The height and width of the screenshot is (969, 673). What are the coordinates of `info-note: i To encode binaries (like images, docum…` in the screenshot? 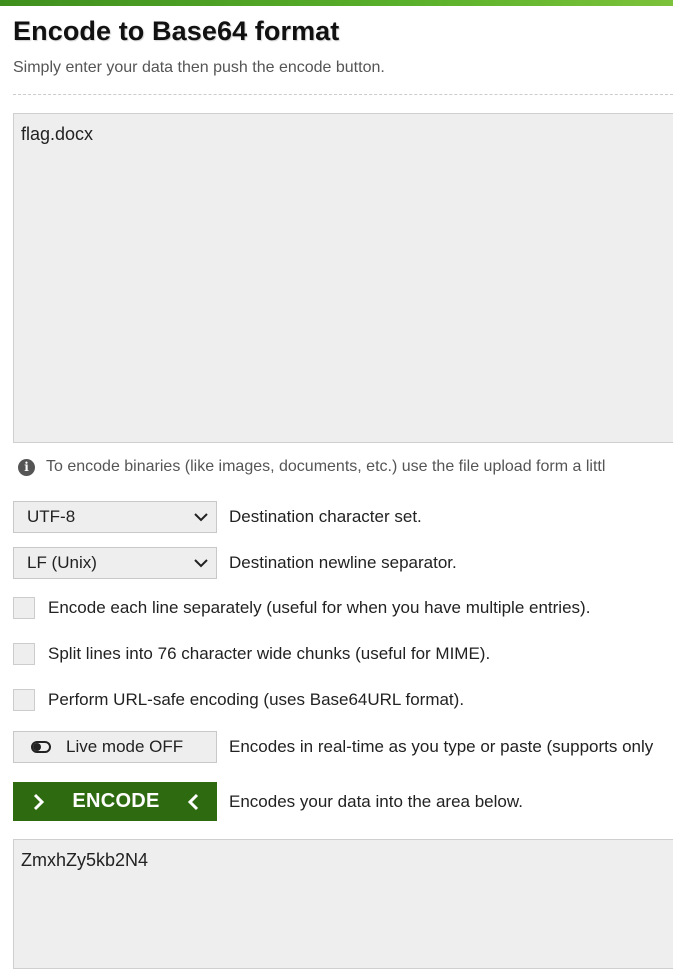 It's located at (311, 467).